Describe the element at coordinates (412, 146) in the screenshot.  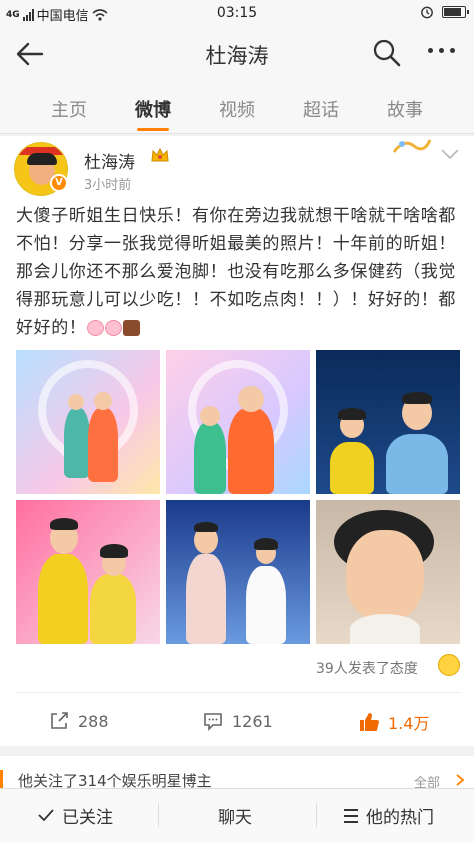
I see `card-decoration` at that location.